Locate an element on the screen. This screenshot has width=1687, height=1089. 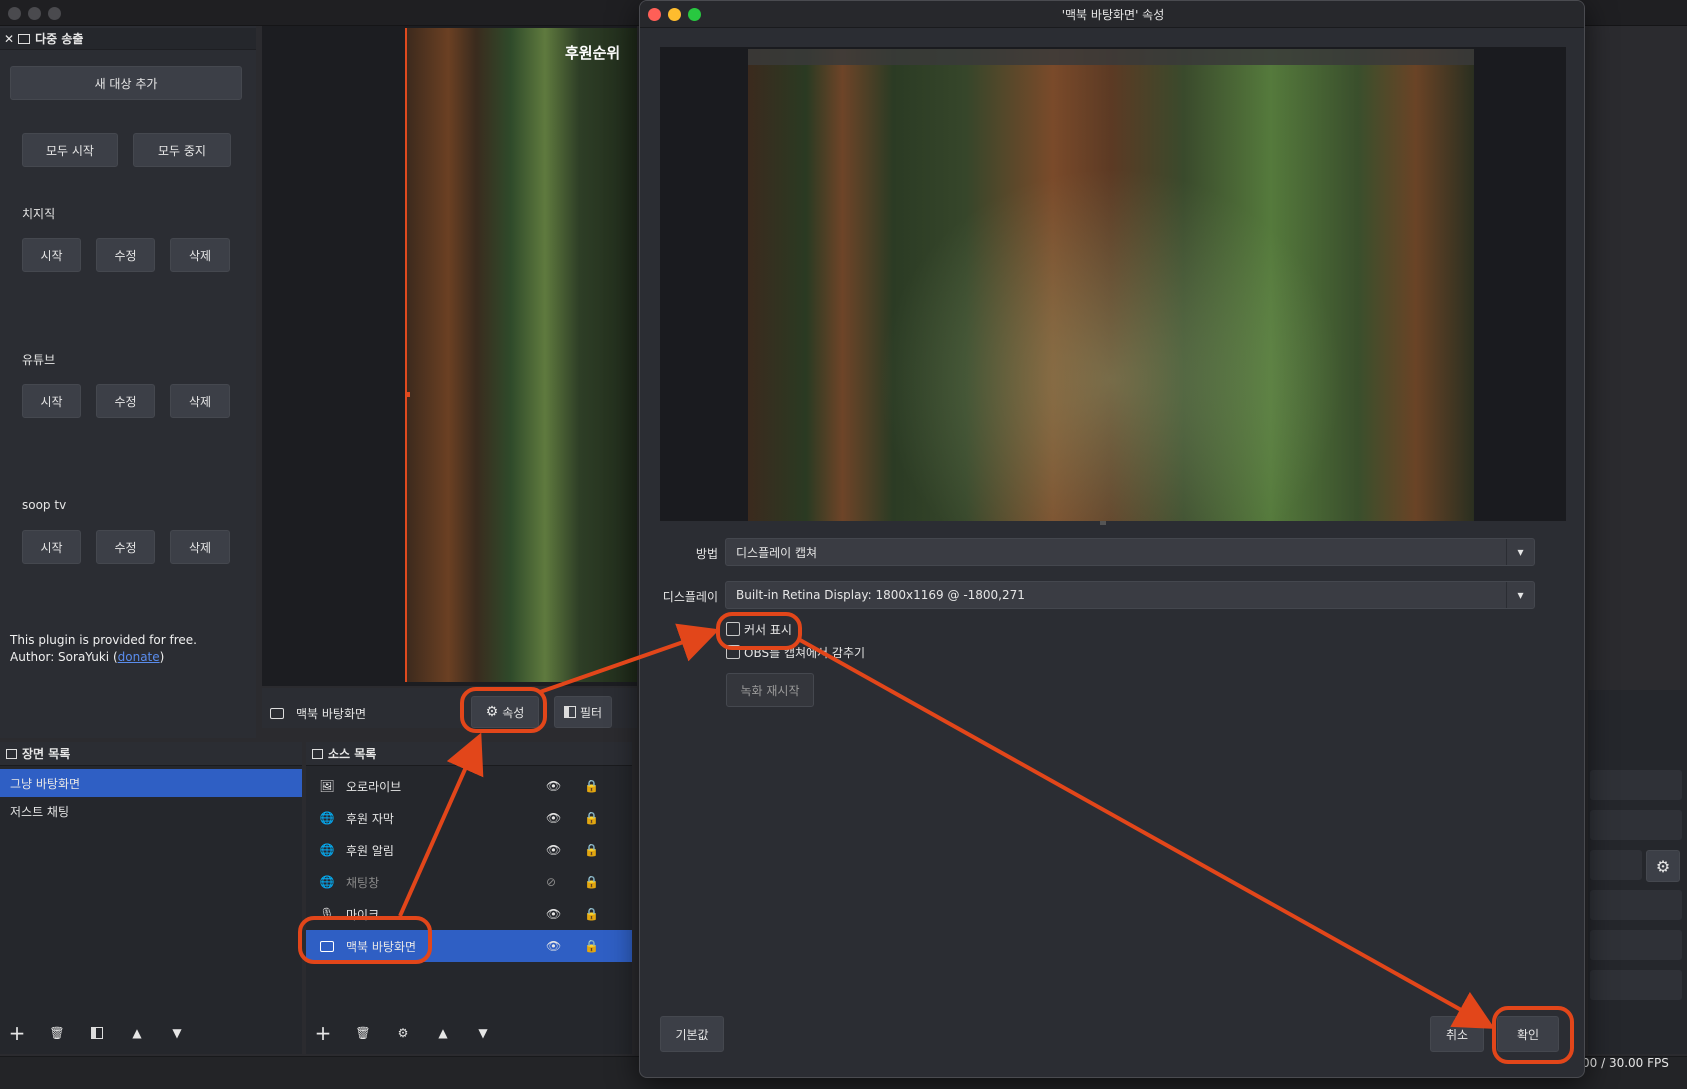
eye-hidden-icon: ⊘ is located at coordinates (551, 882).